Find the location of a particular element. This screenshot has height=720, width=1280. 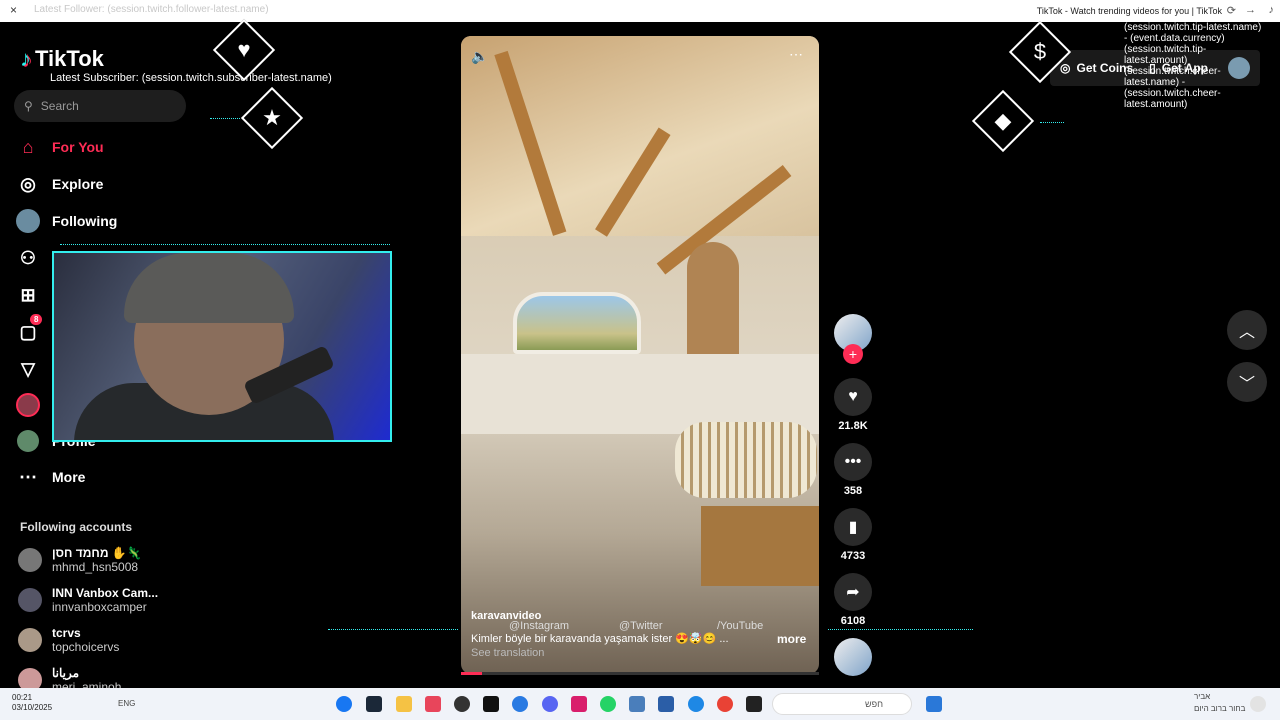

like-action: ♥ 21.8K is located at coordinates (853, 405).